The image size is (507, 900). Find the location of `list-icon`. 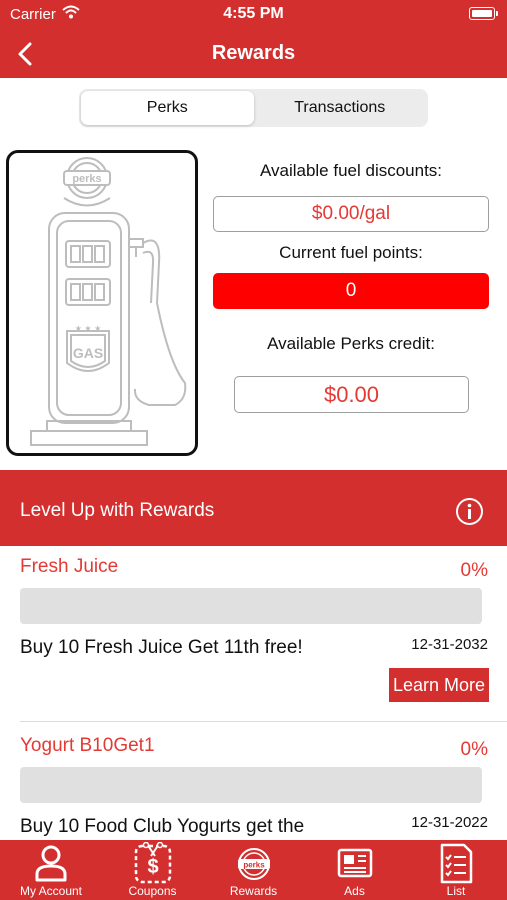

list-icon is located at coordinates (456, 863).